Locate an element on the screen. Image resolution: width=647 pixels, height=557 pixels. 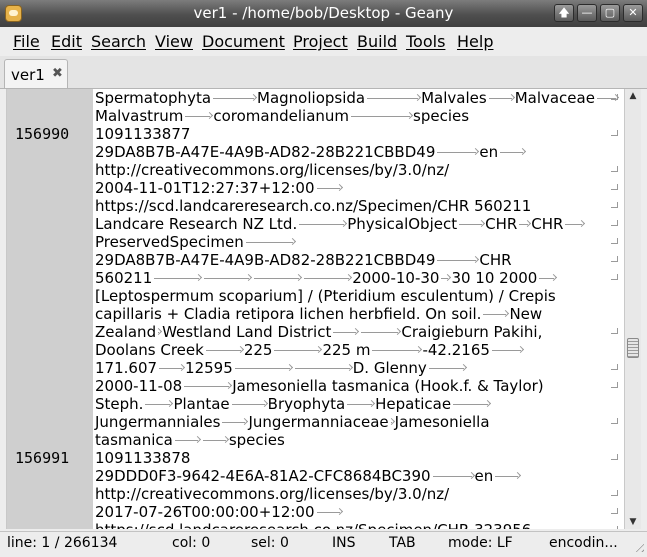
text-line: 560211 2000-10-30 30 10 2000 is located at coordinates (326, 278).